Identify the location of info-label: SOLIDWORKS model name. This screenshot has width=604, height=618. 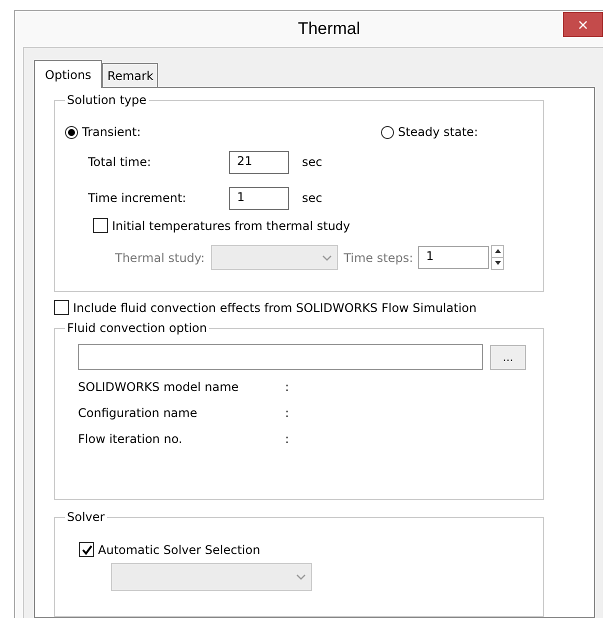
(159, 388).